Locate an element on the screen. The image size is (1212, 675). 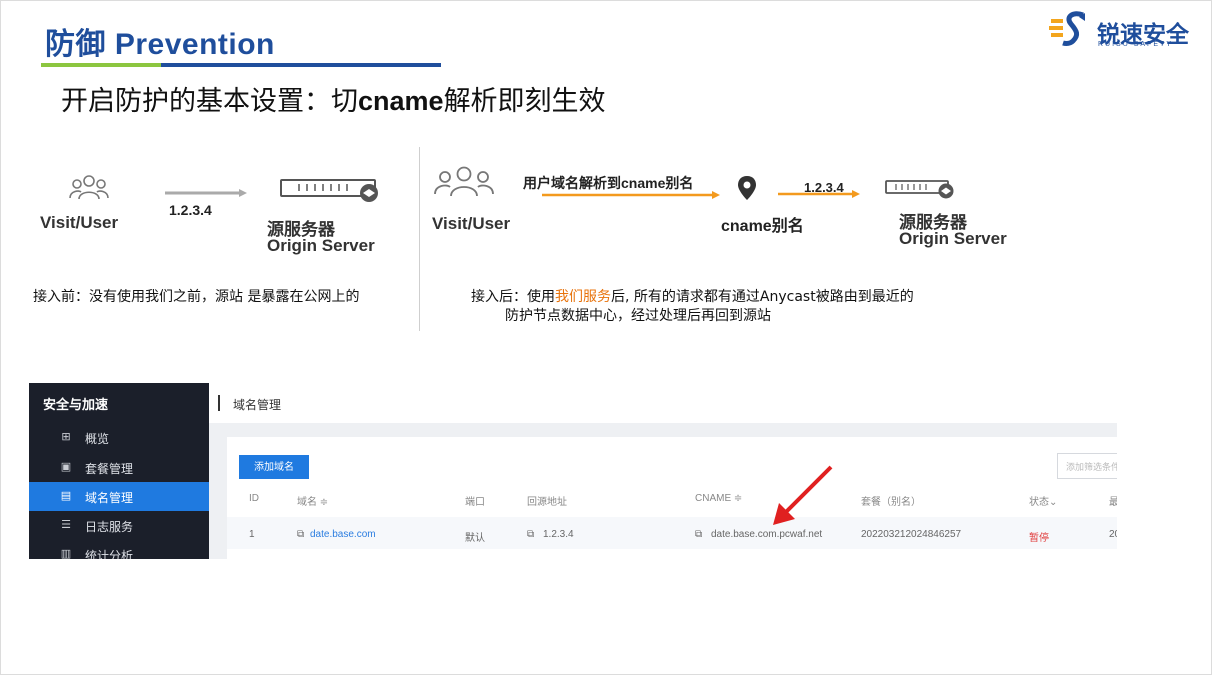
sidebar-item-package: ▣ 套餐管理 is located at coordinates (119, 467).